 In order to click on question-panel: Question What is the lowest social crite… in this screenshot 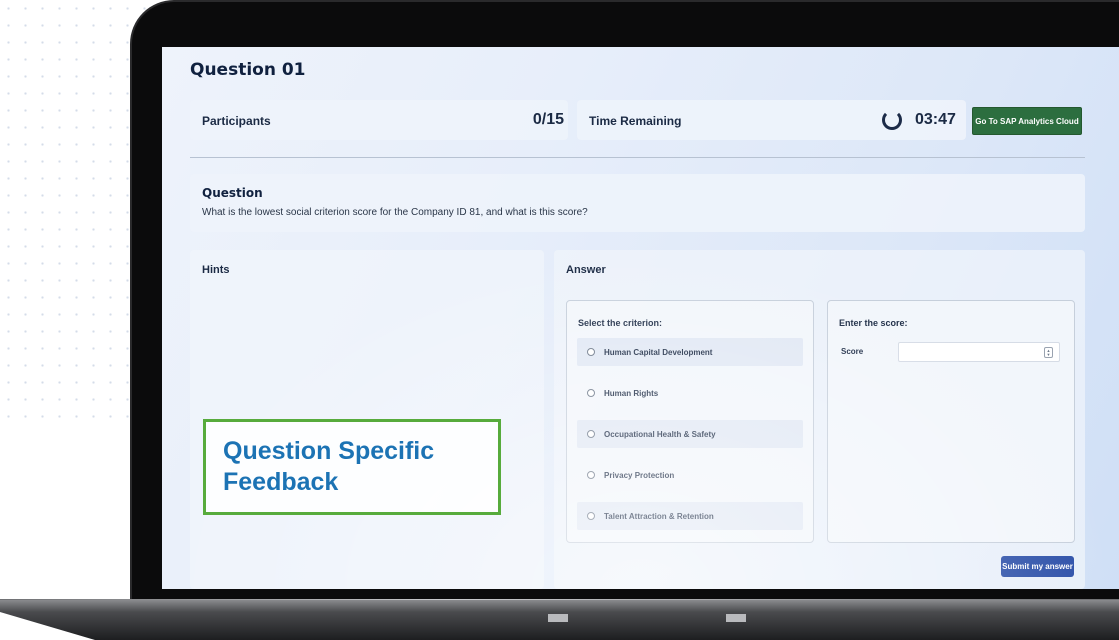, I will do `click(637, 203)`.